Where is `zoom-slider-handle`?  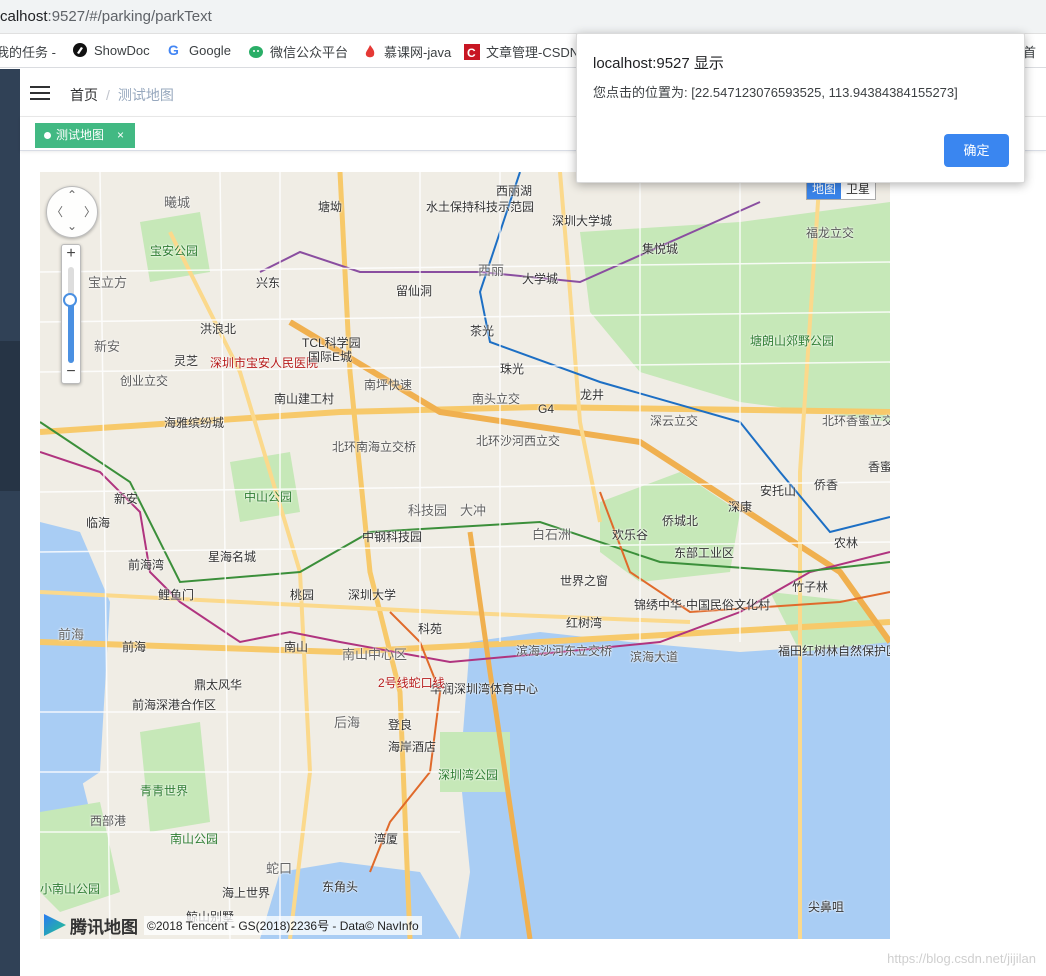
zoom-slider-handle is located at coordinates (70, 300).